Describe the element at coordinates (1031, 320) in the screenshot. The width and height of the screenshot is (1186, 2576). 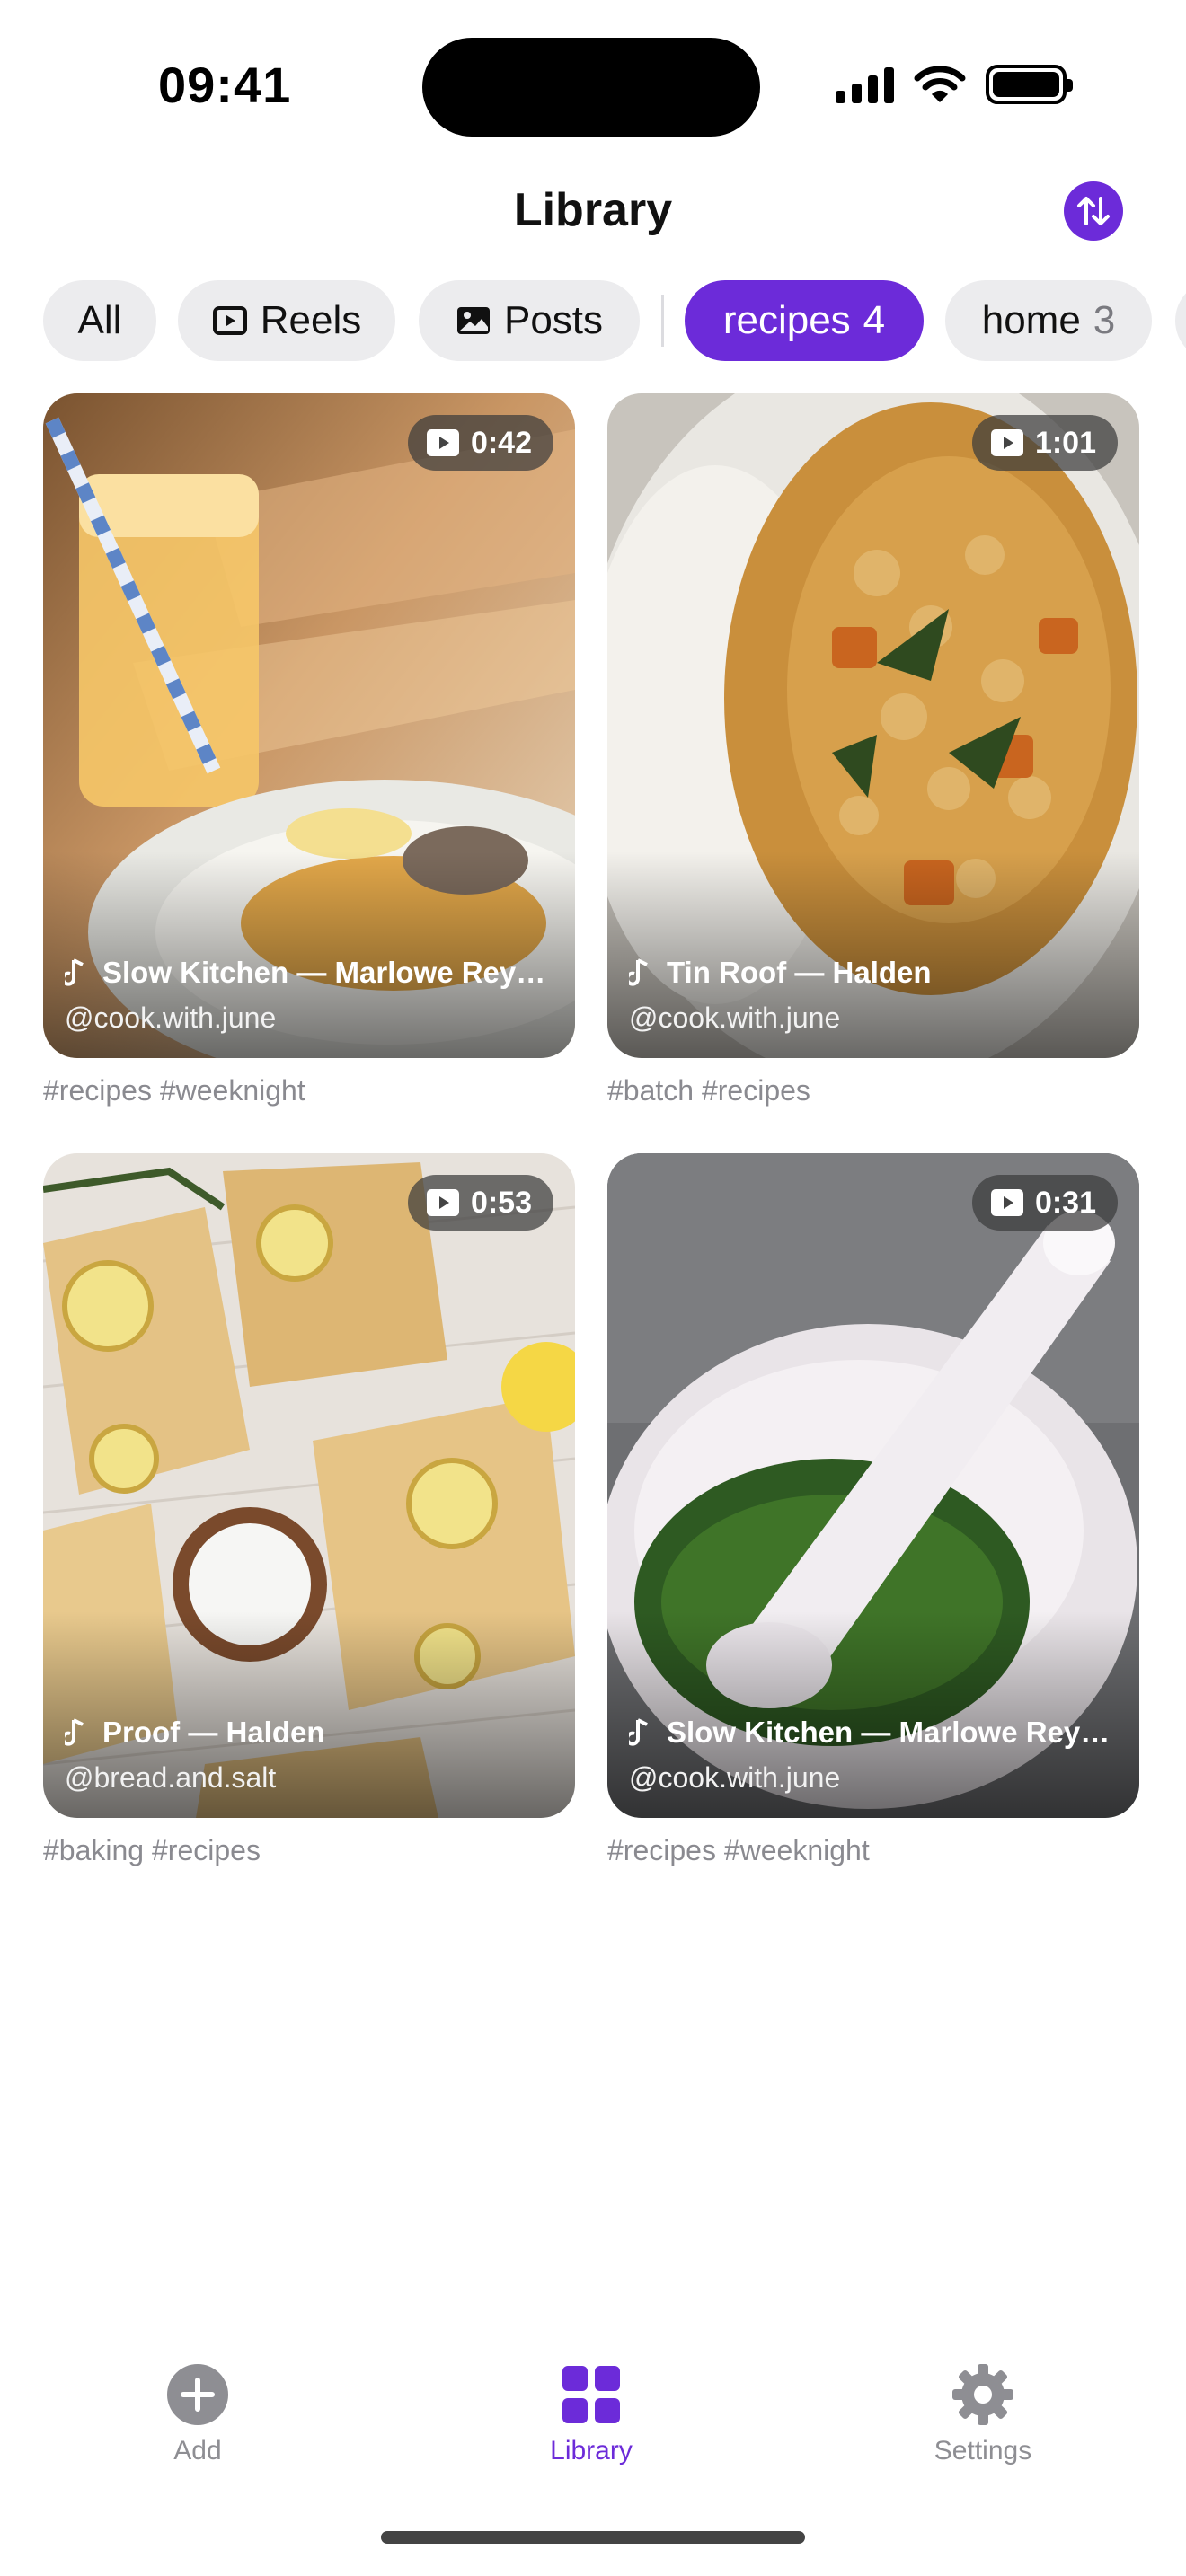
I see `chip-label: home` at that location.